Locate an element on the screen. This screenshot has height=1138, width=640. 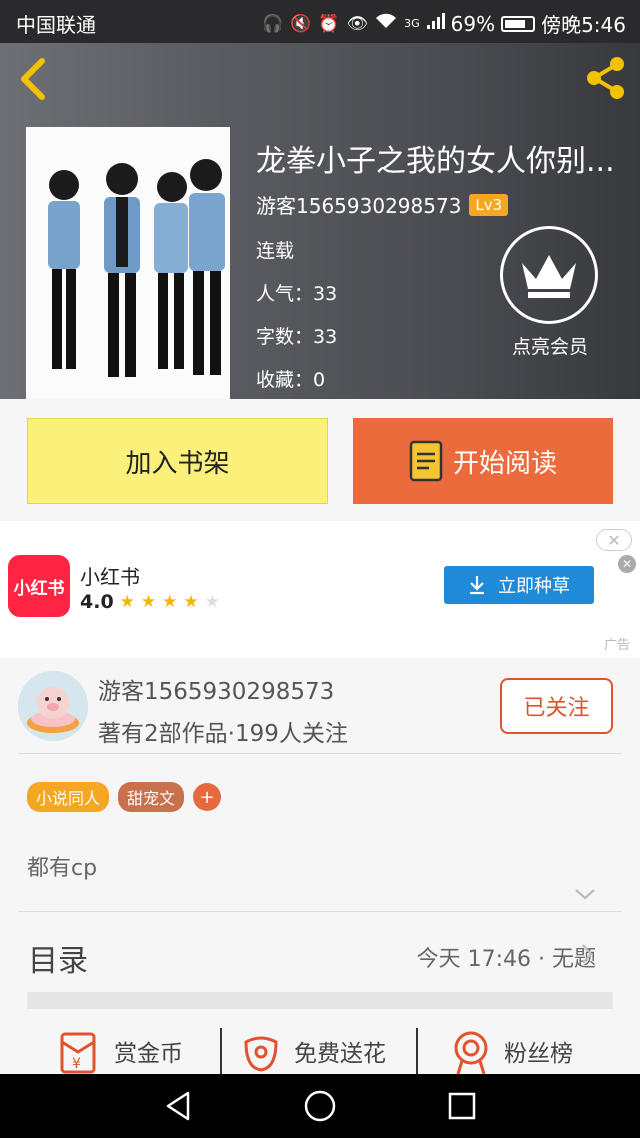
section-separator is located at coordinates (320, 1000).